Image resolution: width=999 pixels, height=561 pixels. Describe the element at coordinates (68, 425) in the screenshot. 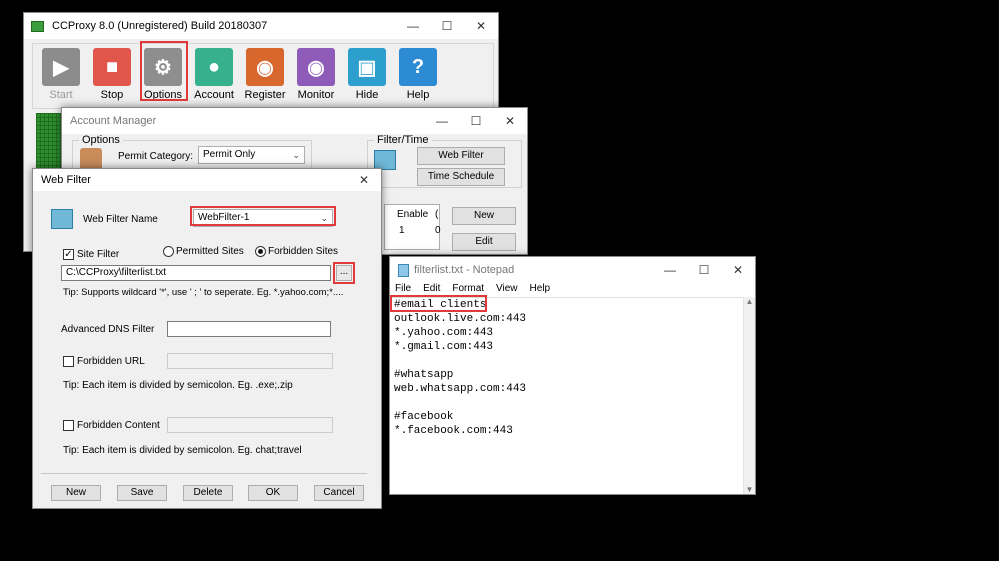

I see `forbidden-content-checkbox` at that location.